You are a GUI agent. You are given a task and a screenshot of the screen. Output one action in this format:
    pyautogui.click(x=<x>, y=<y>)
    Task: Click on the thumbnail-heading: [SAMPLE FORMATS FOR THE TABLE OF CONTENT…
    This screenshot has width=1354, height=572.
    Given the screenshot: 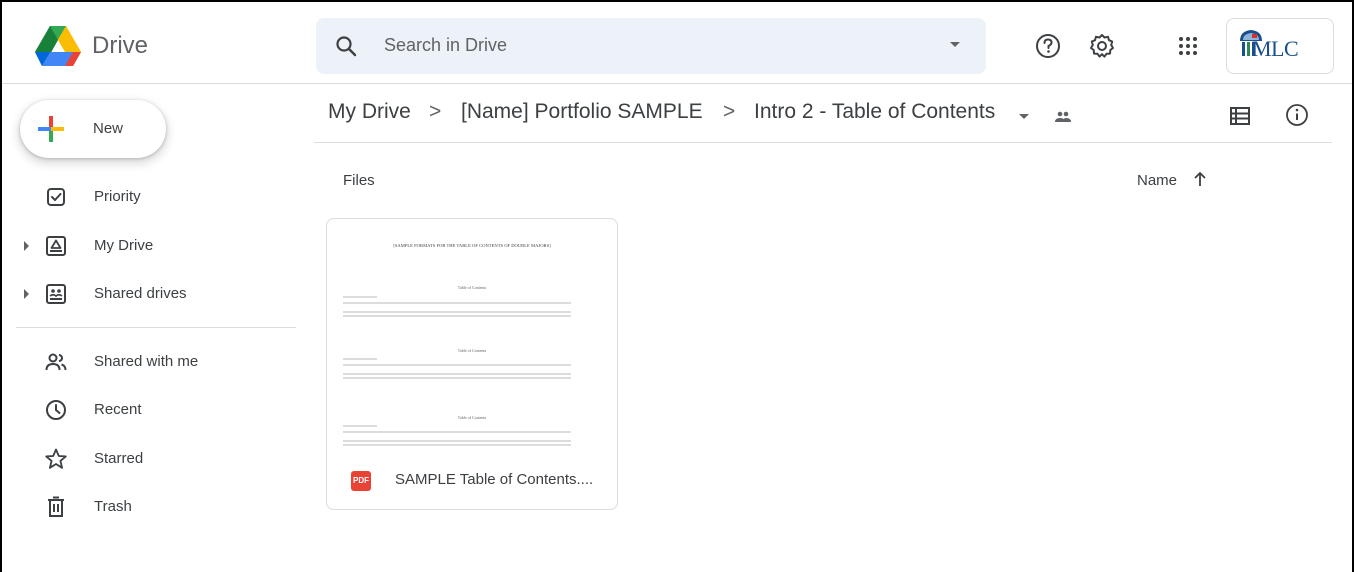 What is the action you would take?
    pyautogui.click(x=472, y=245)
    